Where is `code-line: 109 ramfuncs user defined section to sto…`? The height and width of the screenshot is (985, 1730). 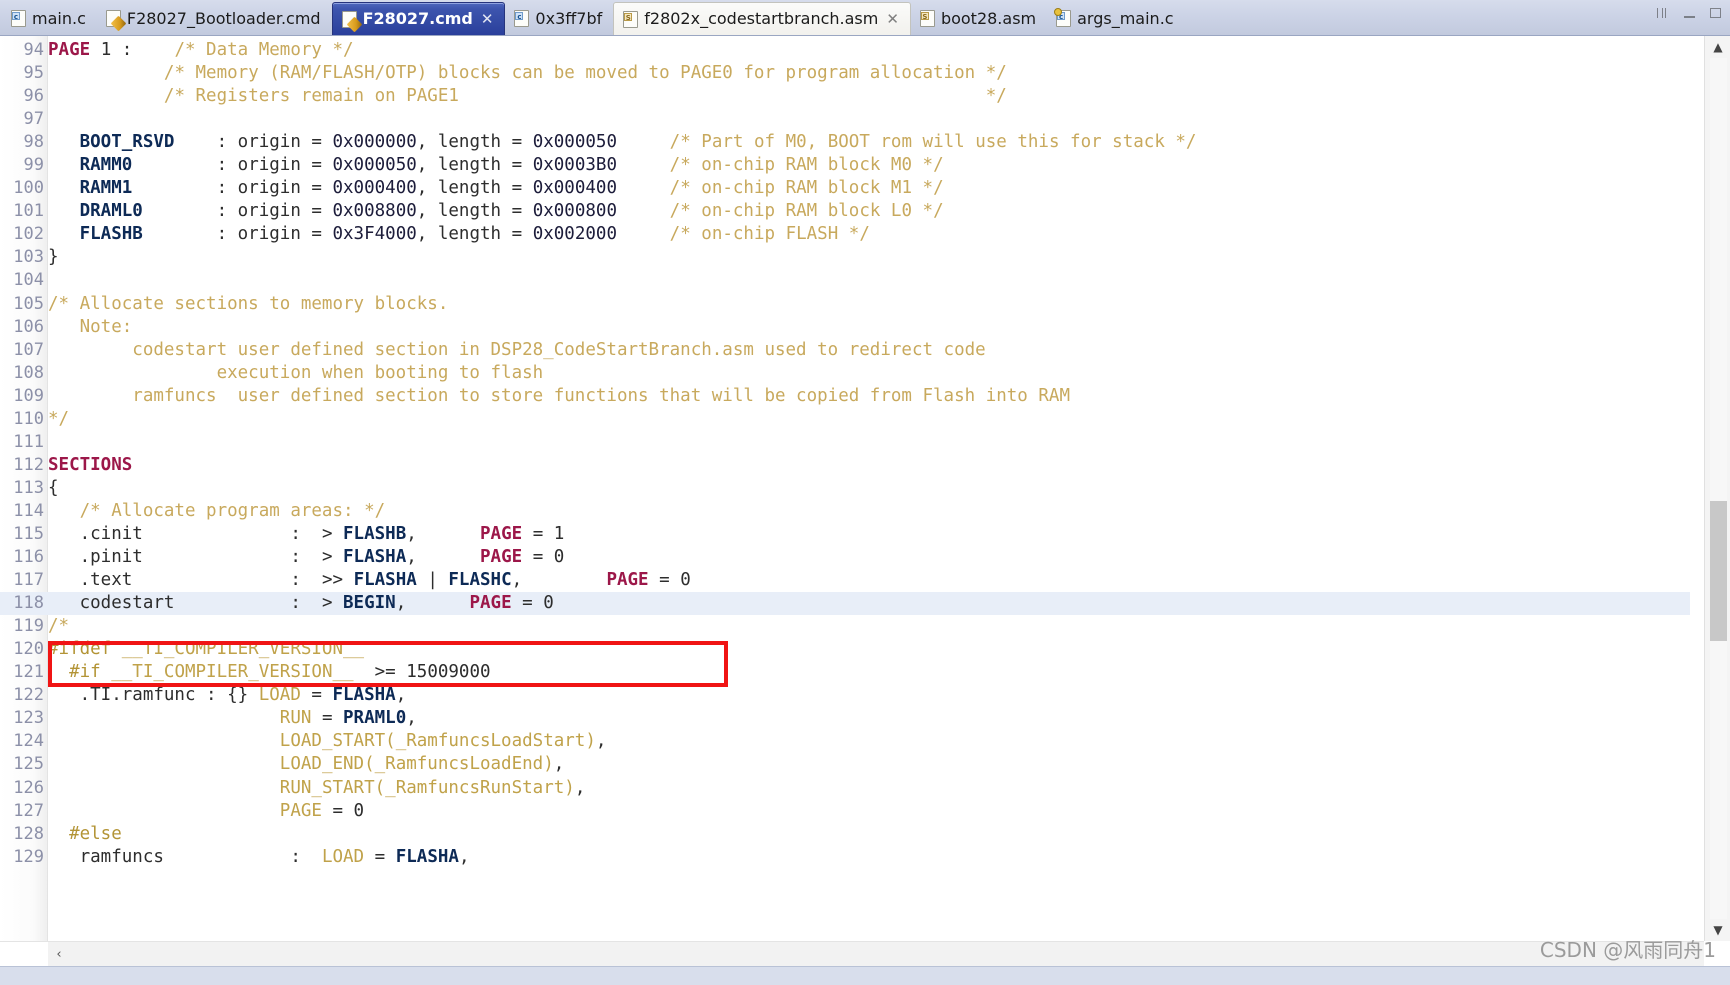 code-line: 109 ramfuncs user defined section to sto… is located at coordinates (845, 396).